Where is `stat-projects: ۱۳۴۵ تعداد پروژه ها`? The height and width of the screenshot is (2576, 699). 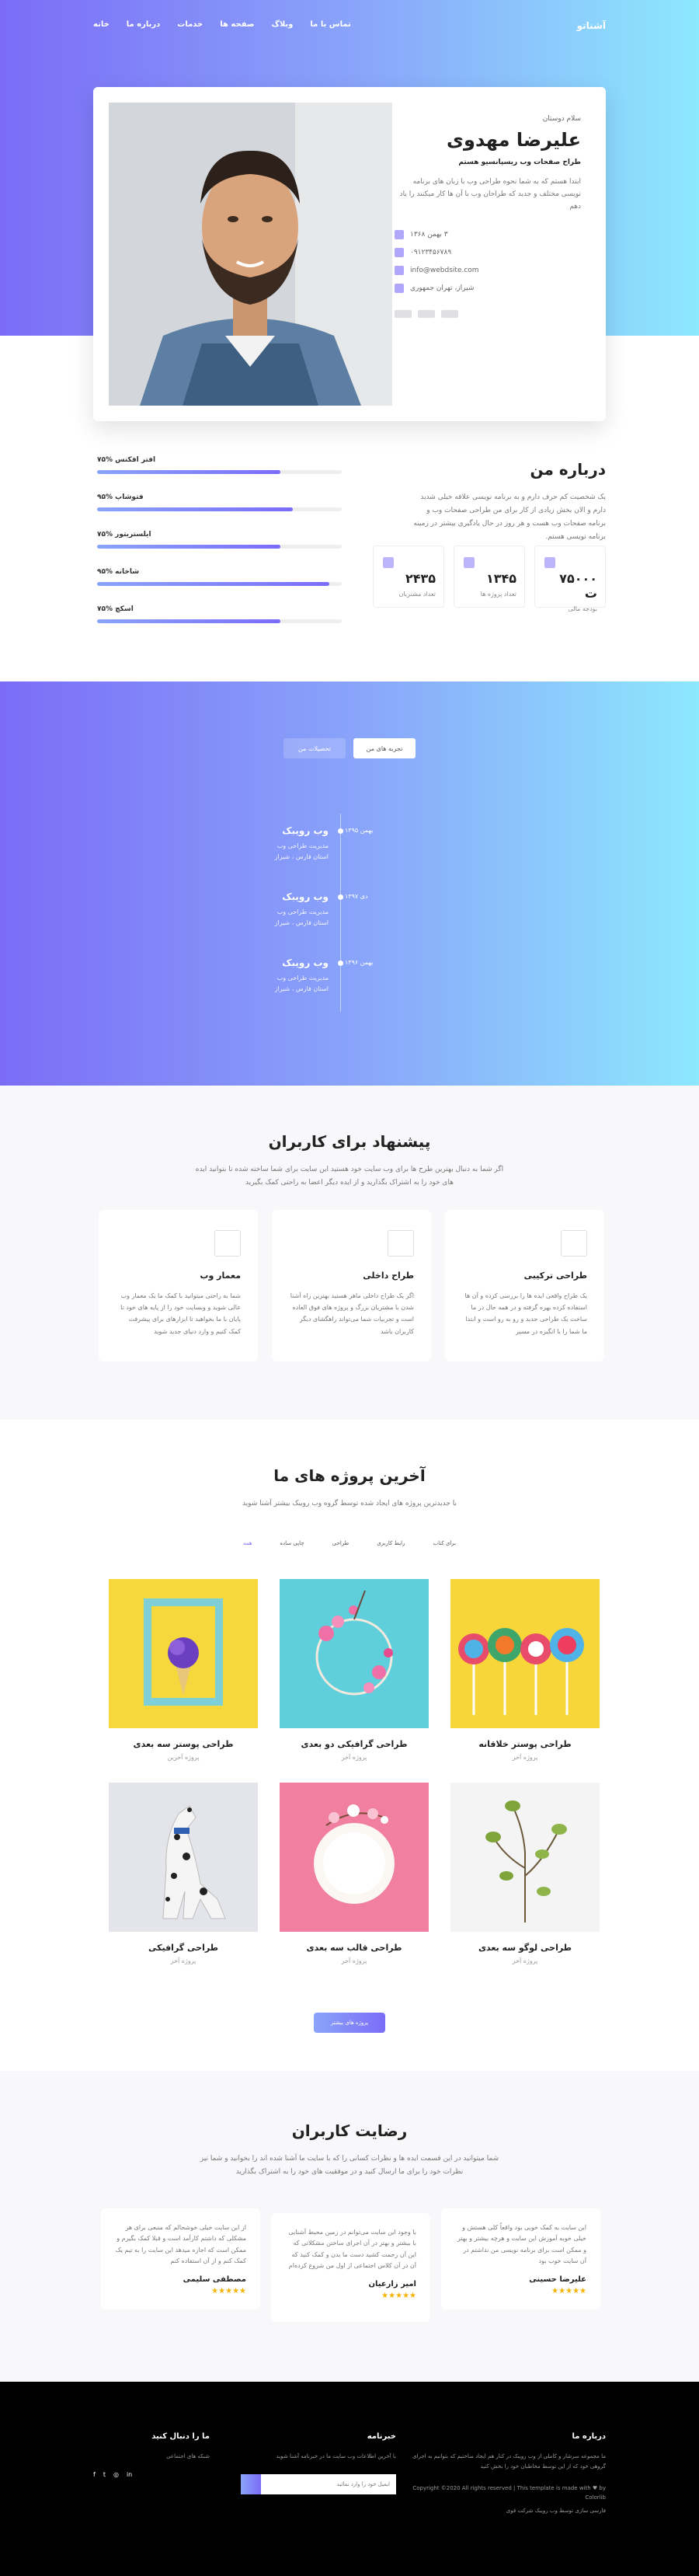 stat-projects: ۱۳۴۵ تعداد پروژه ها is located at coordinates (489, 577).